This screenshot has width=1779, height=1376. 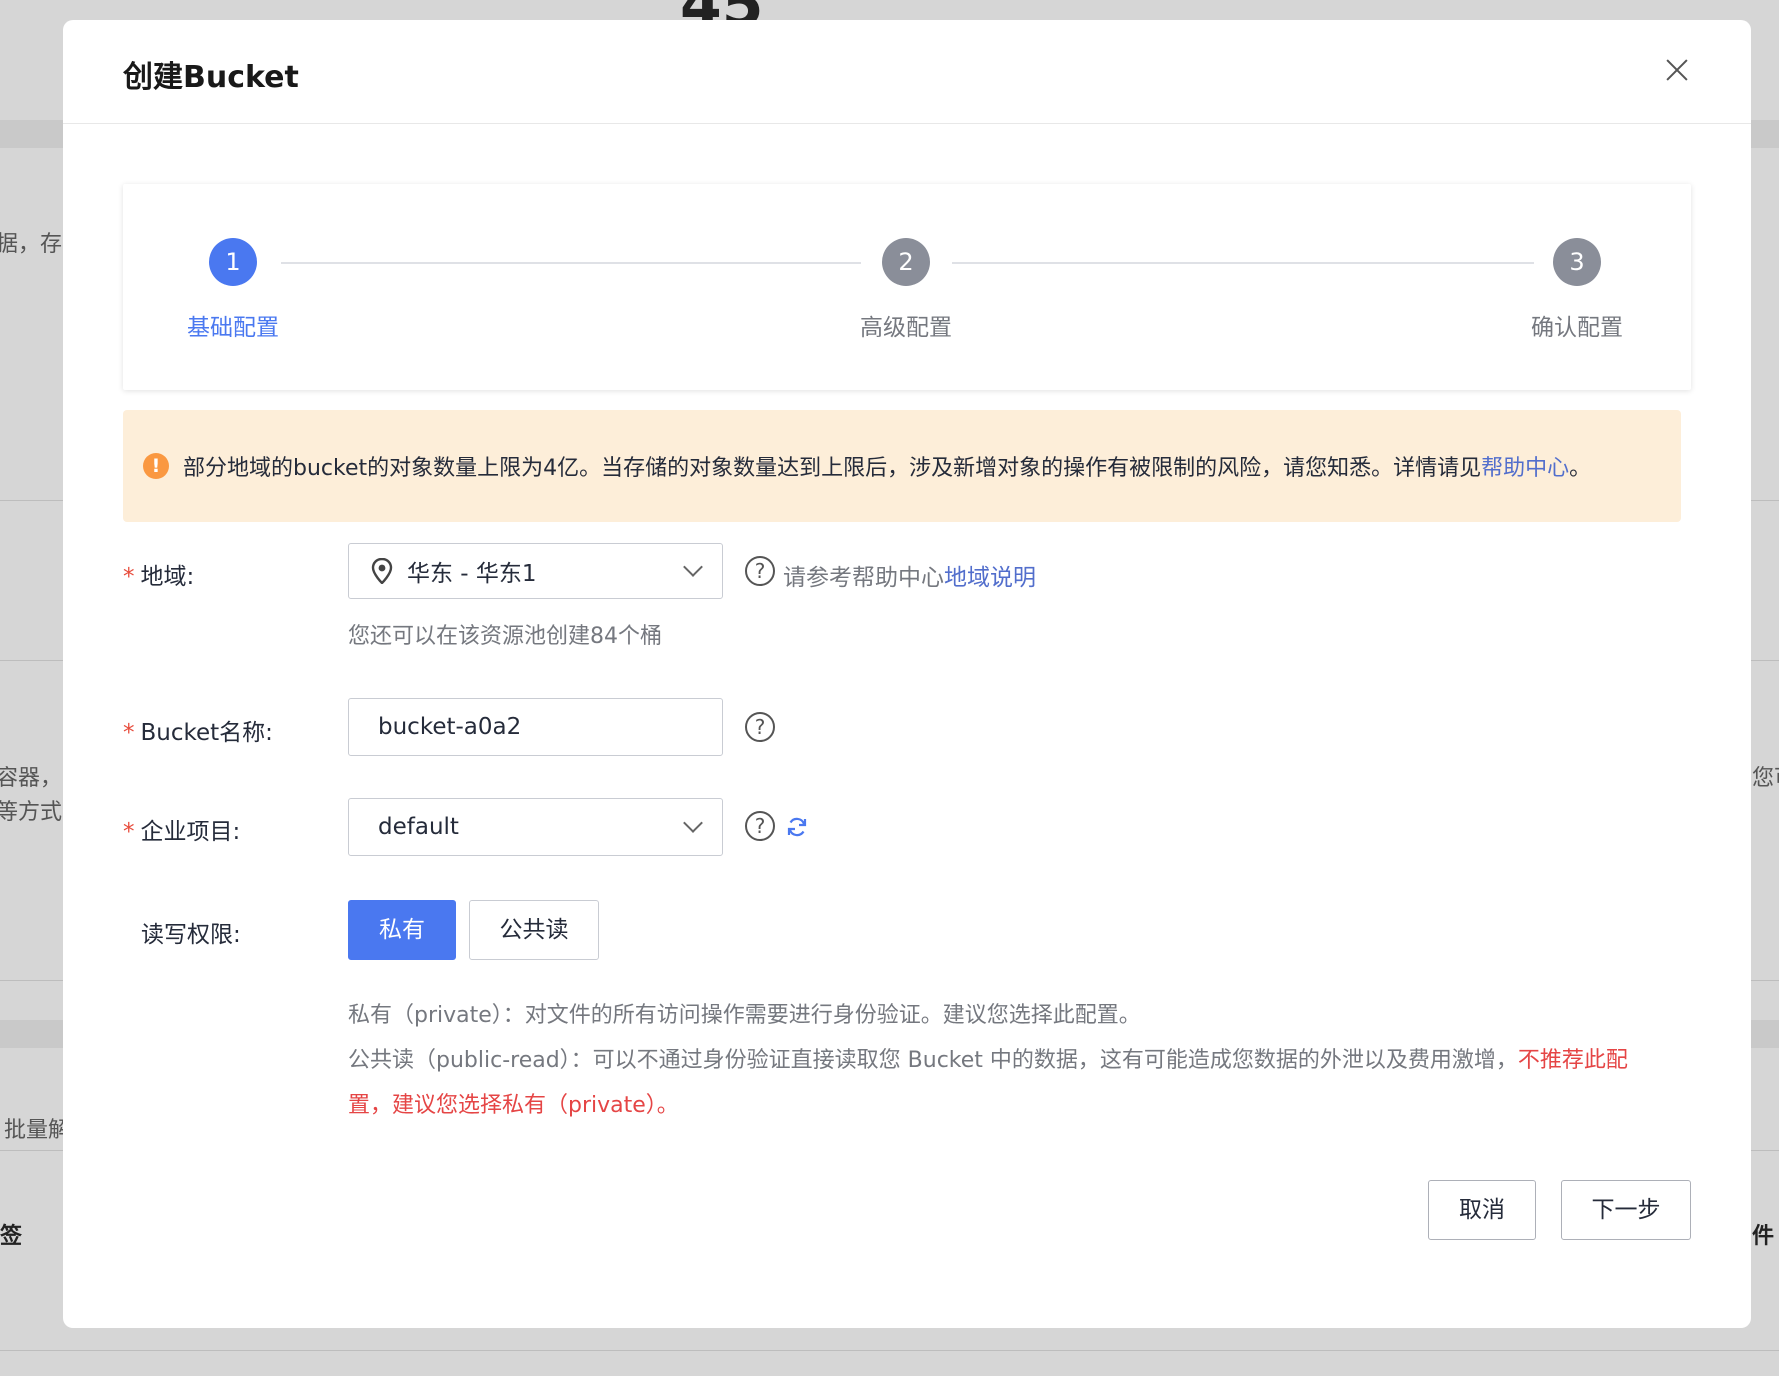 I want to click on dialog-title: 创建Bucket, so click(x=211, y=77).